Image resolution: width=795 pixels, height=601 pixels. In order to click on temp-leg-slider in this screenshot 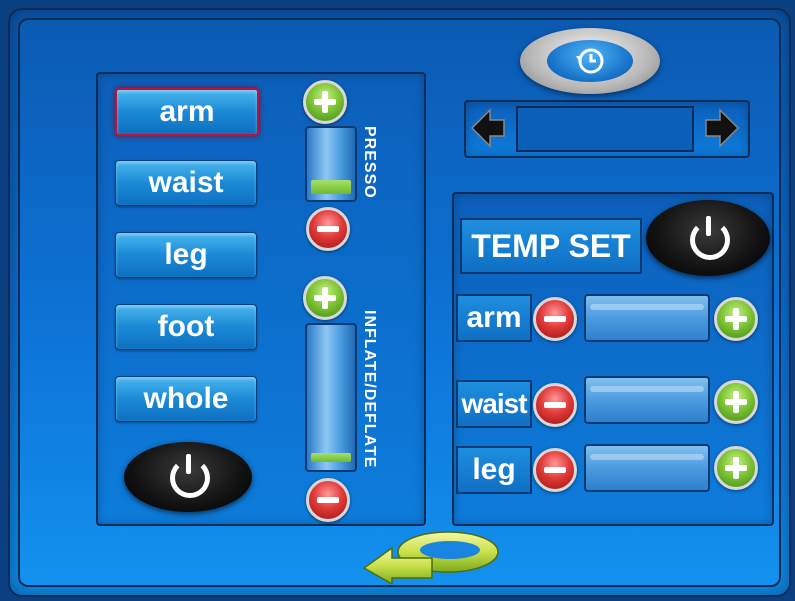, I will do `click(647, 468)`.